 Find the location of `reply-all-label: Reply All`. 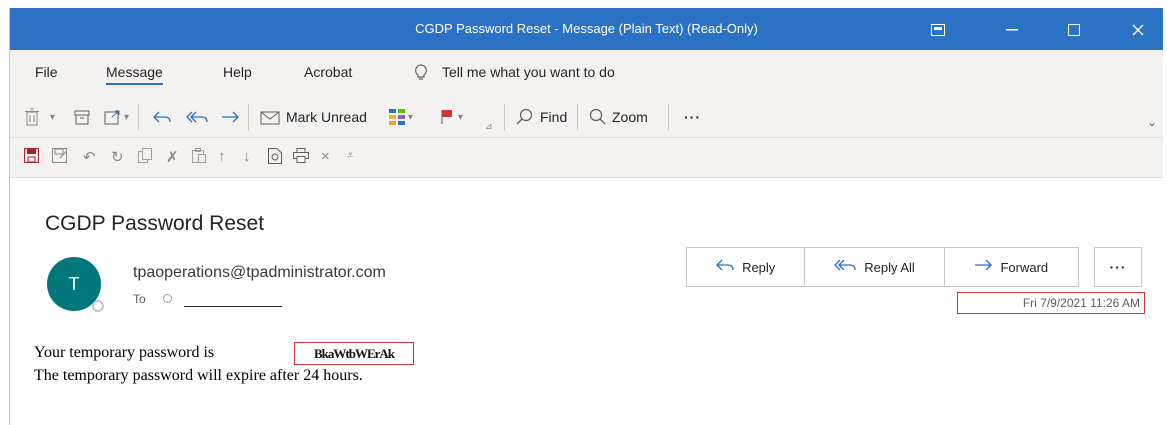

reply-all-label: Reply All is located at coordinates (889, 267).